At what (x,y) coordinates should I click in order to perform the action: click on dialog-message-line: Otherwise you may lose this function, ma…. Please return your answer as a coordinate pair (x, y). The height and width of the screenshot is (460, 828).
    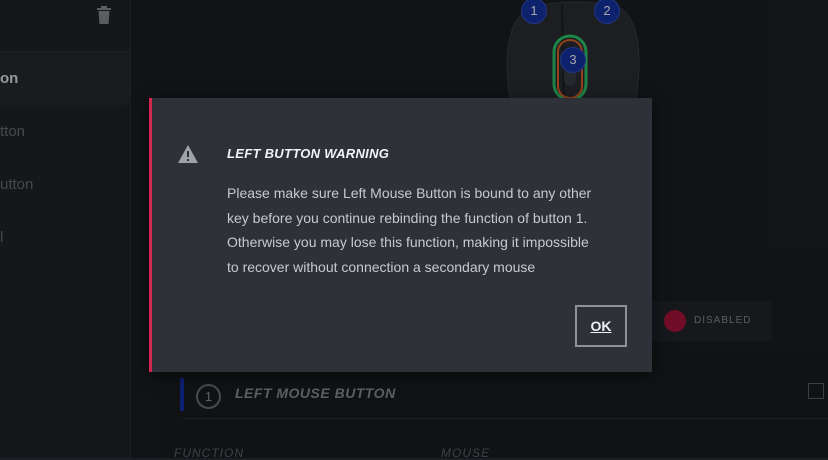
    Looking at the image, I should click on (408, 242).